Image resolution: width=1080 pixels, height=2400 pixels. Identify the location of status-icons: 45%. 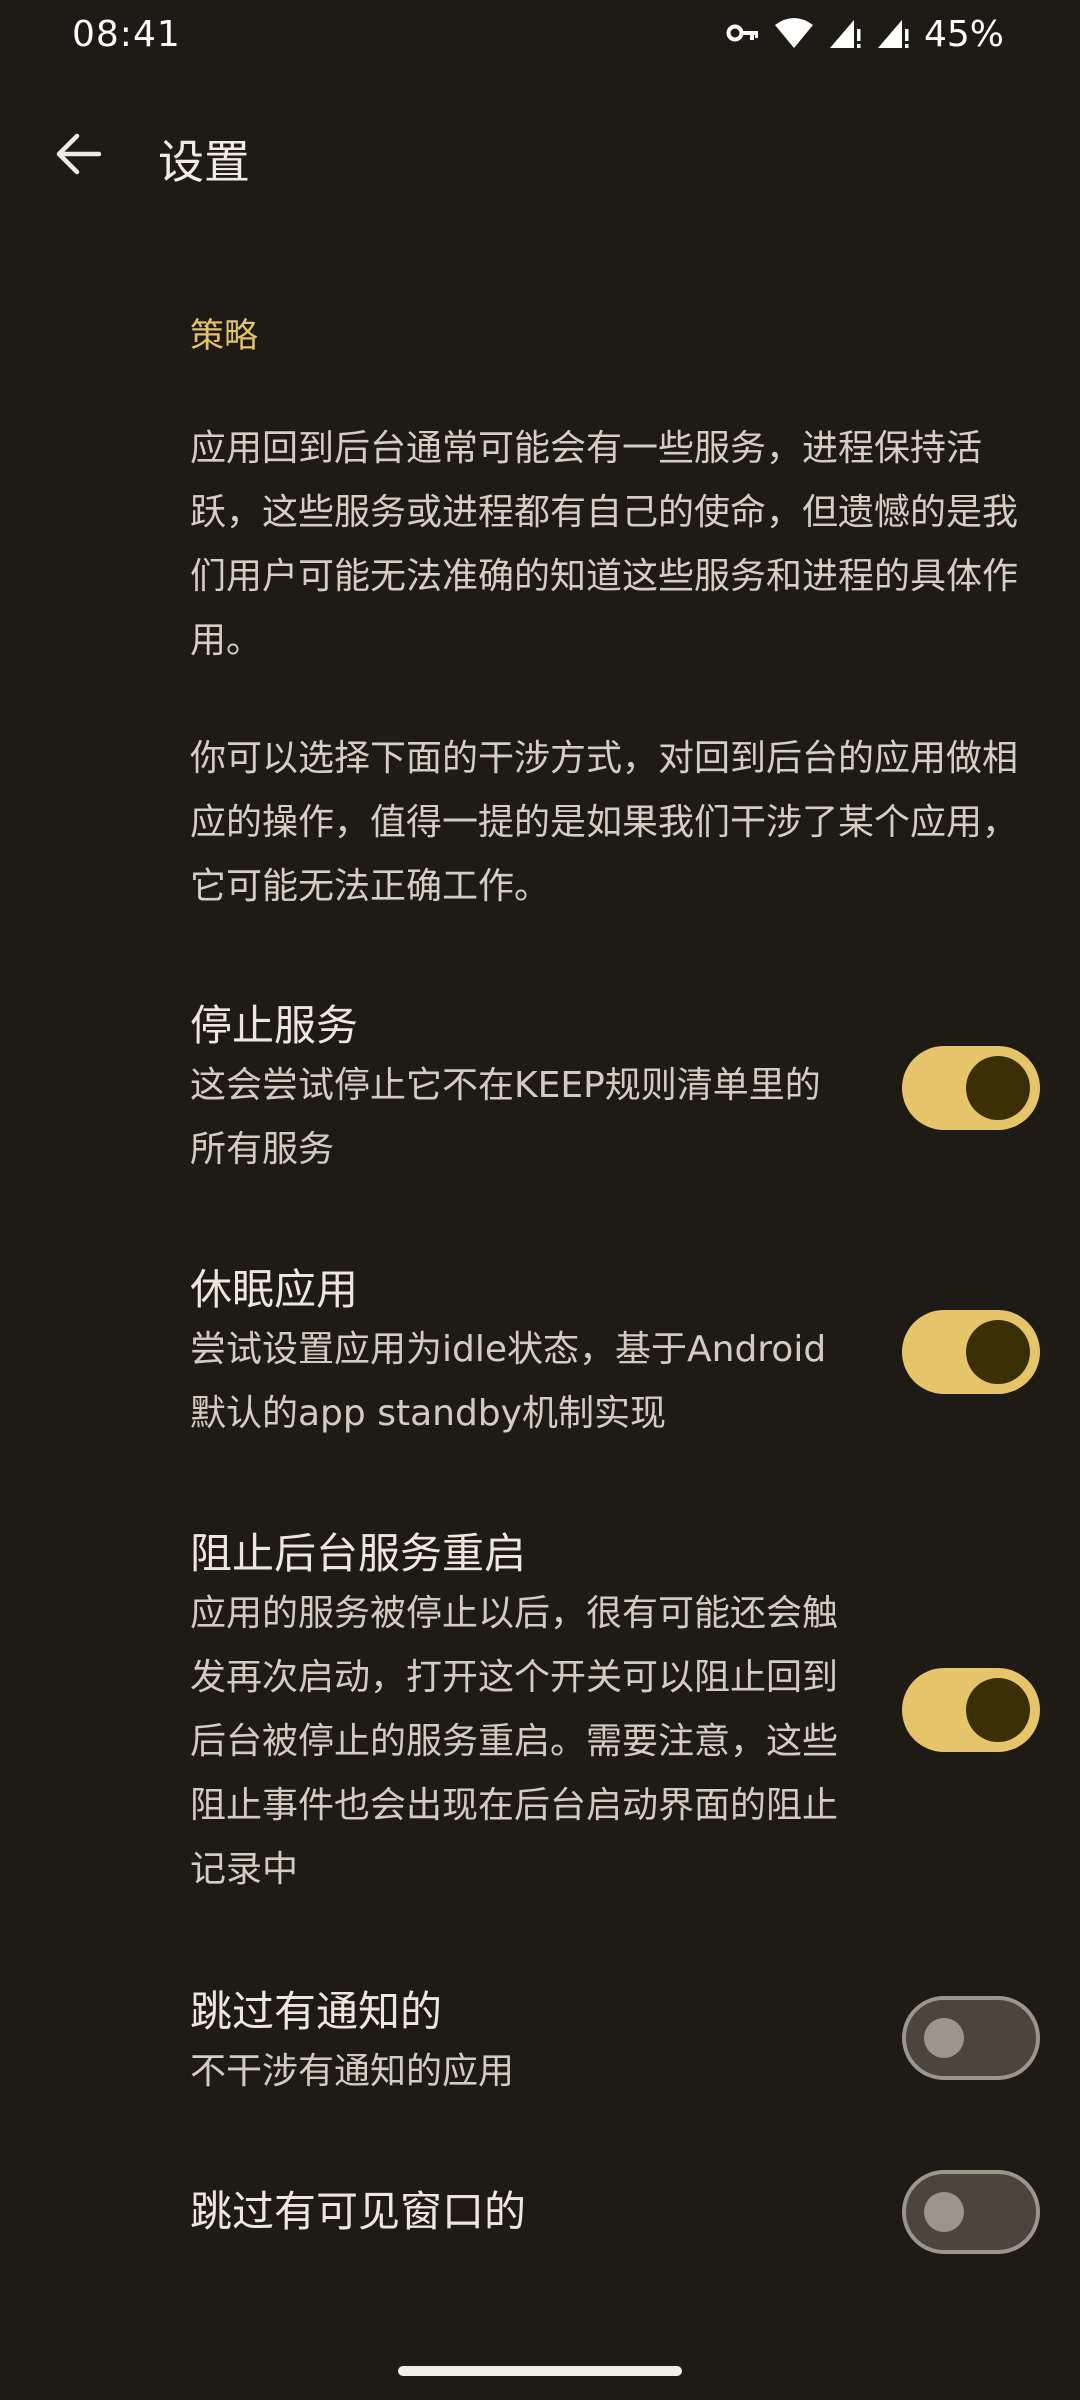
(865, 34).